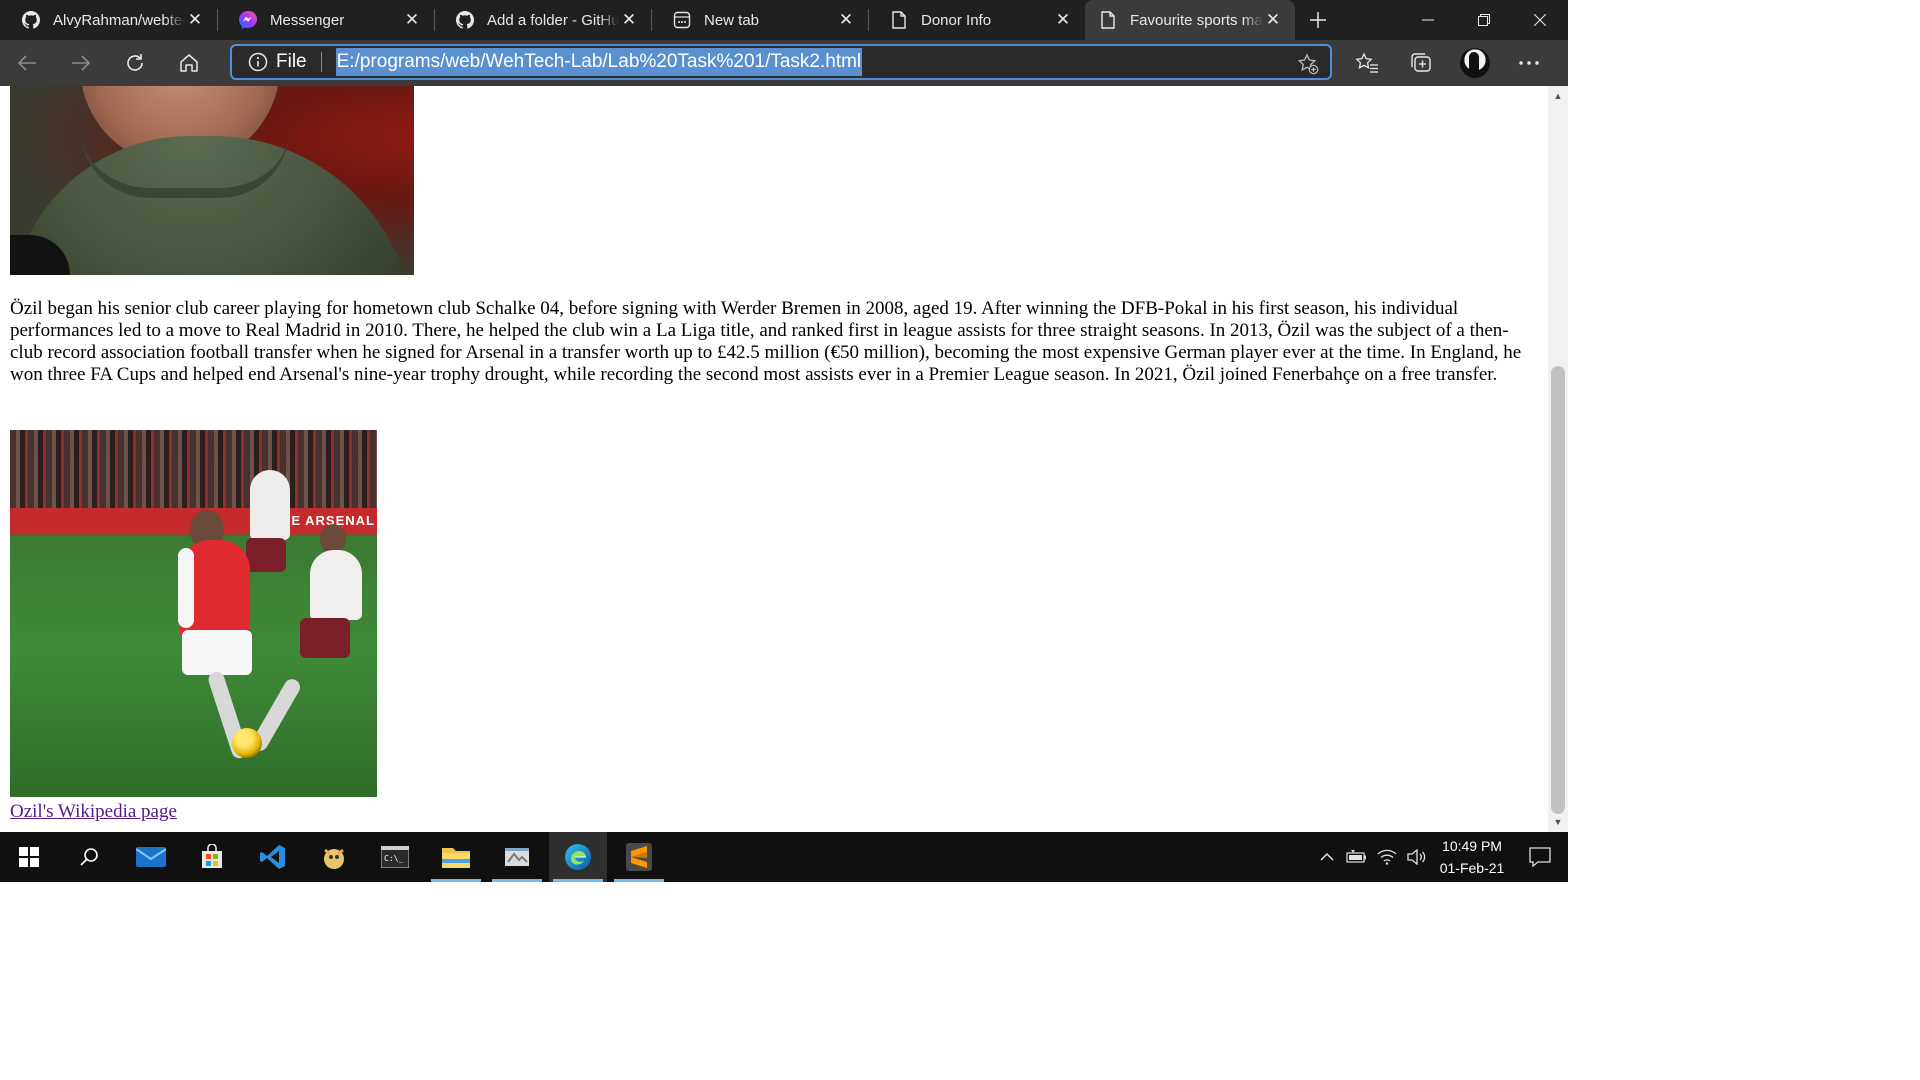  What do you see at coordinates (1472, 868) in the screenshot?
I see `clock-date: 01-Feb-21` at bounding box center [1472, 868].